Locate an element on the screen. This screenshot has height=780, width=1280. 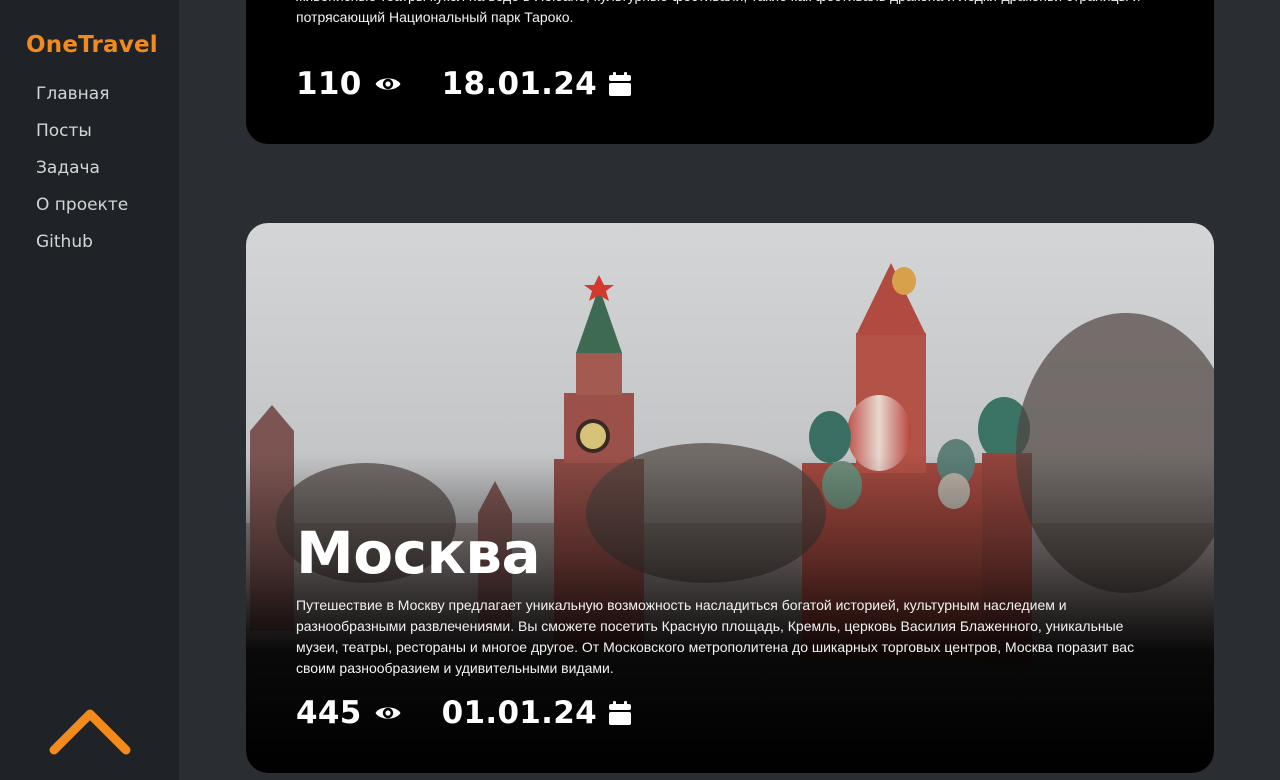
date-stat: 01.01.24 is located at coordinates (536, 713).